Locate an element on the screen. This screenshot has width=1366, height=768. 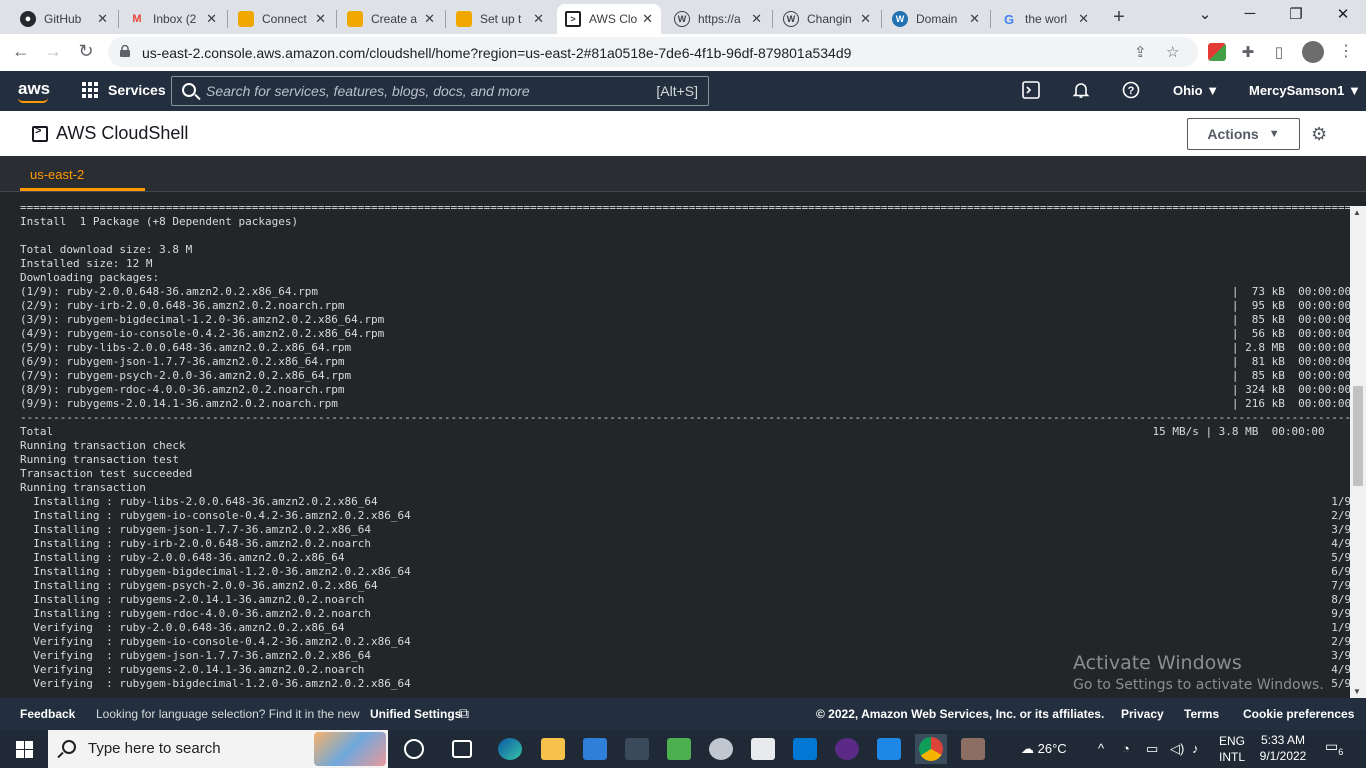
vscode-icon is located at coordinates (805, 749).